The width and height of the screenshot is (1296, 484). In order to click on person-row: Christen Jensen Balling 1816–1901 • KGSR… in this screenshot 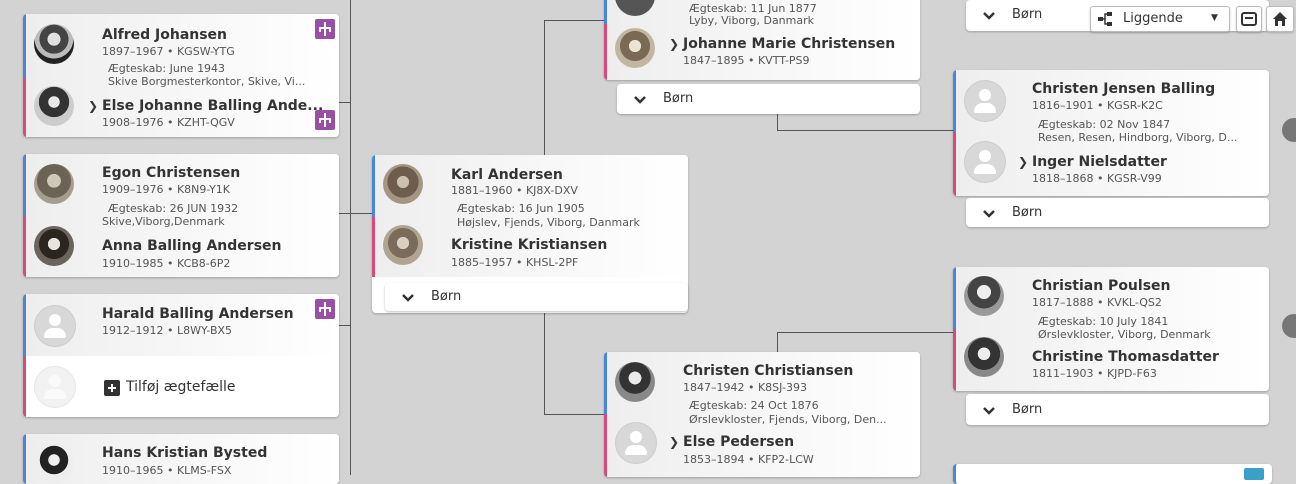, I will do `click(1111, 101)`.